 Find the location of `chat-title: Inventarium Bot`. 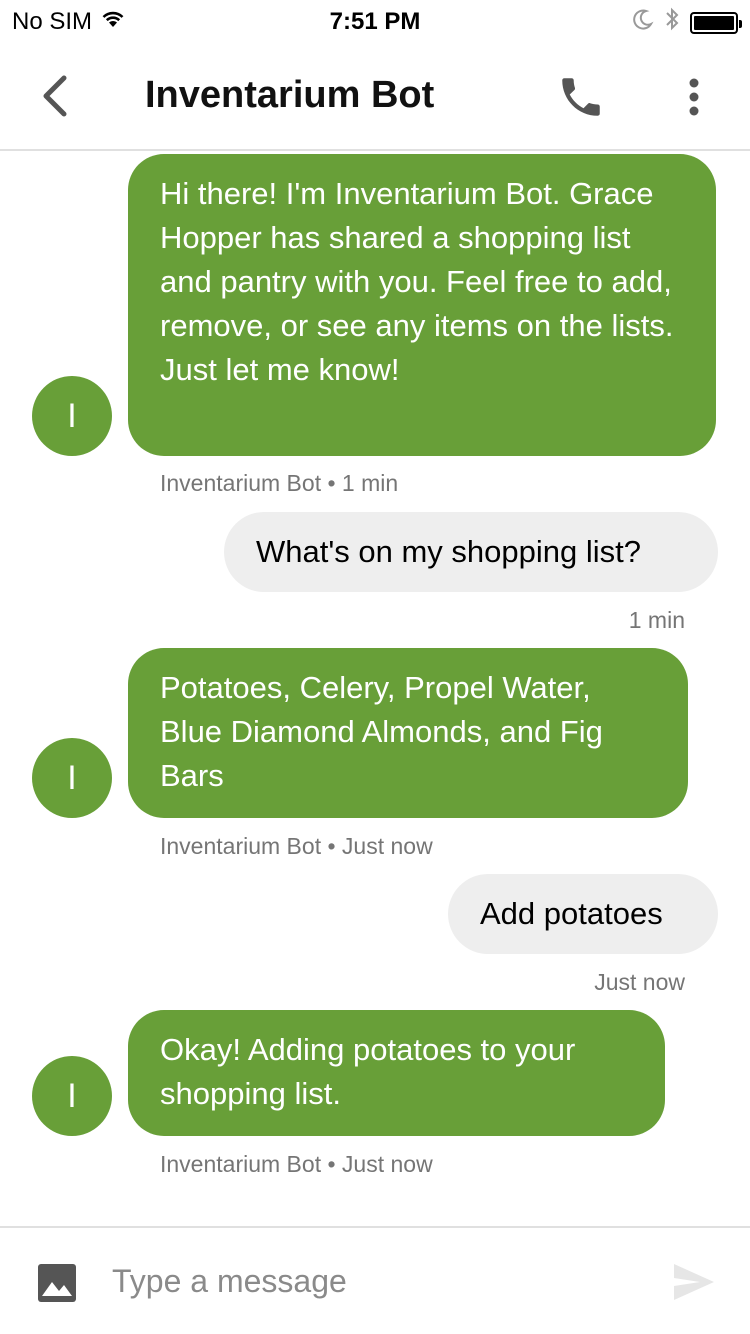

chat-title: Inventarium Bot is located at coordinates (290, 95).